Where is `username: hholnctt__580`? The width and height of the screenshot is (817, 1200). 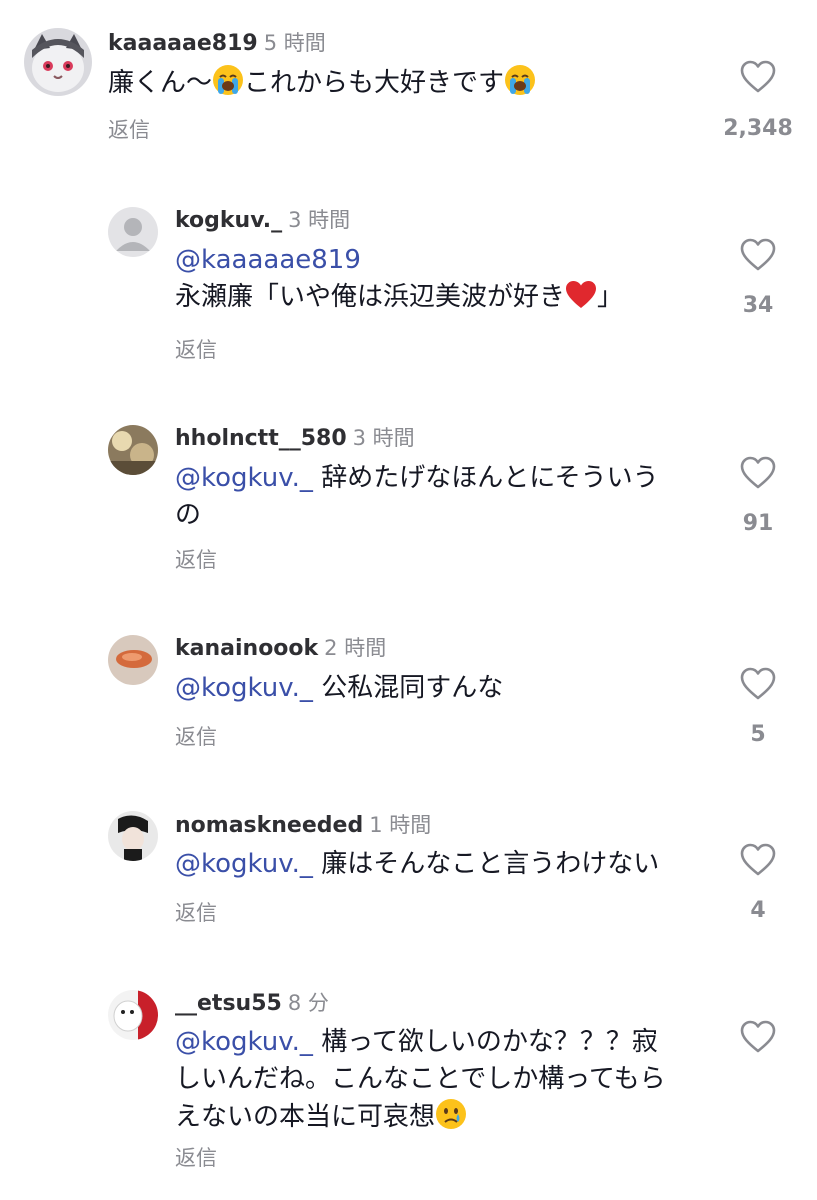
username: hholnctt__580 is located at coordinates (261, 438).